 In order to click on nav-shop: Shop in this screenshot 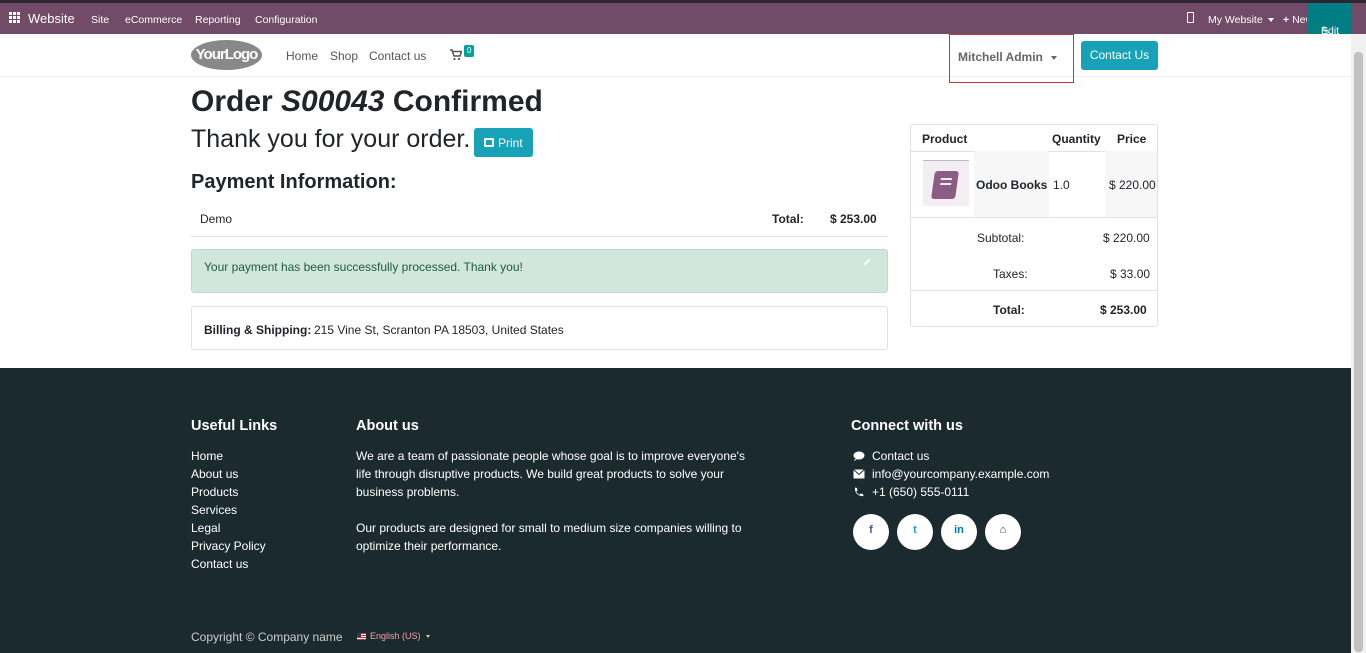, I will do `click(344, 56)`.